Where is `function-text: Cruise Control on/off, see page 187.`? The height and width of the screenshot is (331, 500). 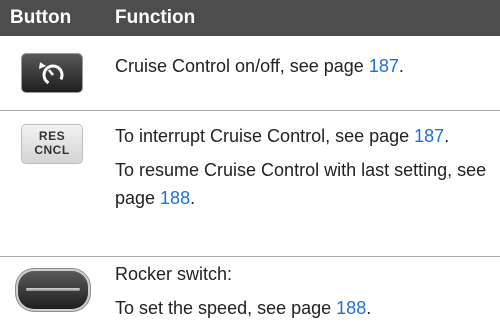 function-text: Cruise Control on/off, see page 187. is located at coordinates (259, 66).